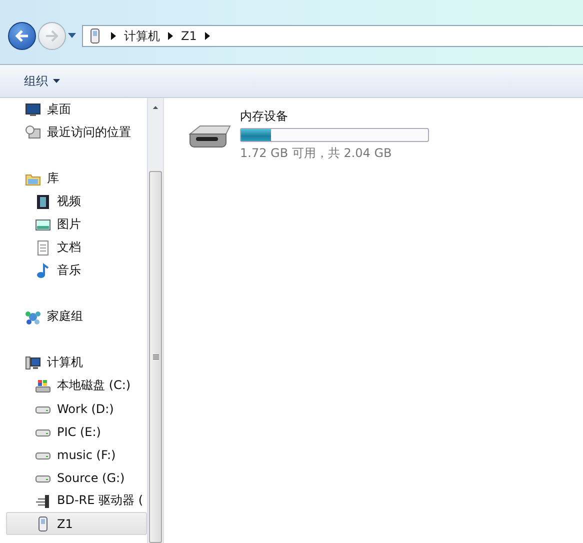  I want to click on arrow-left-icon, so click(22, 36).